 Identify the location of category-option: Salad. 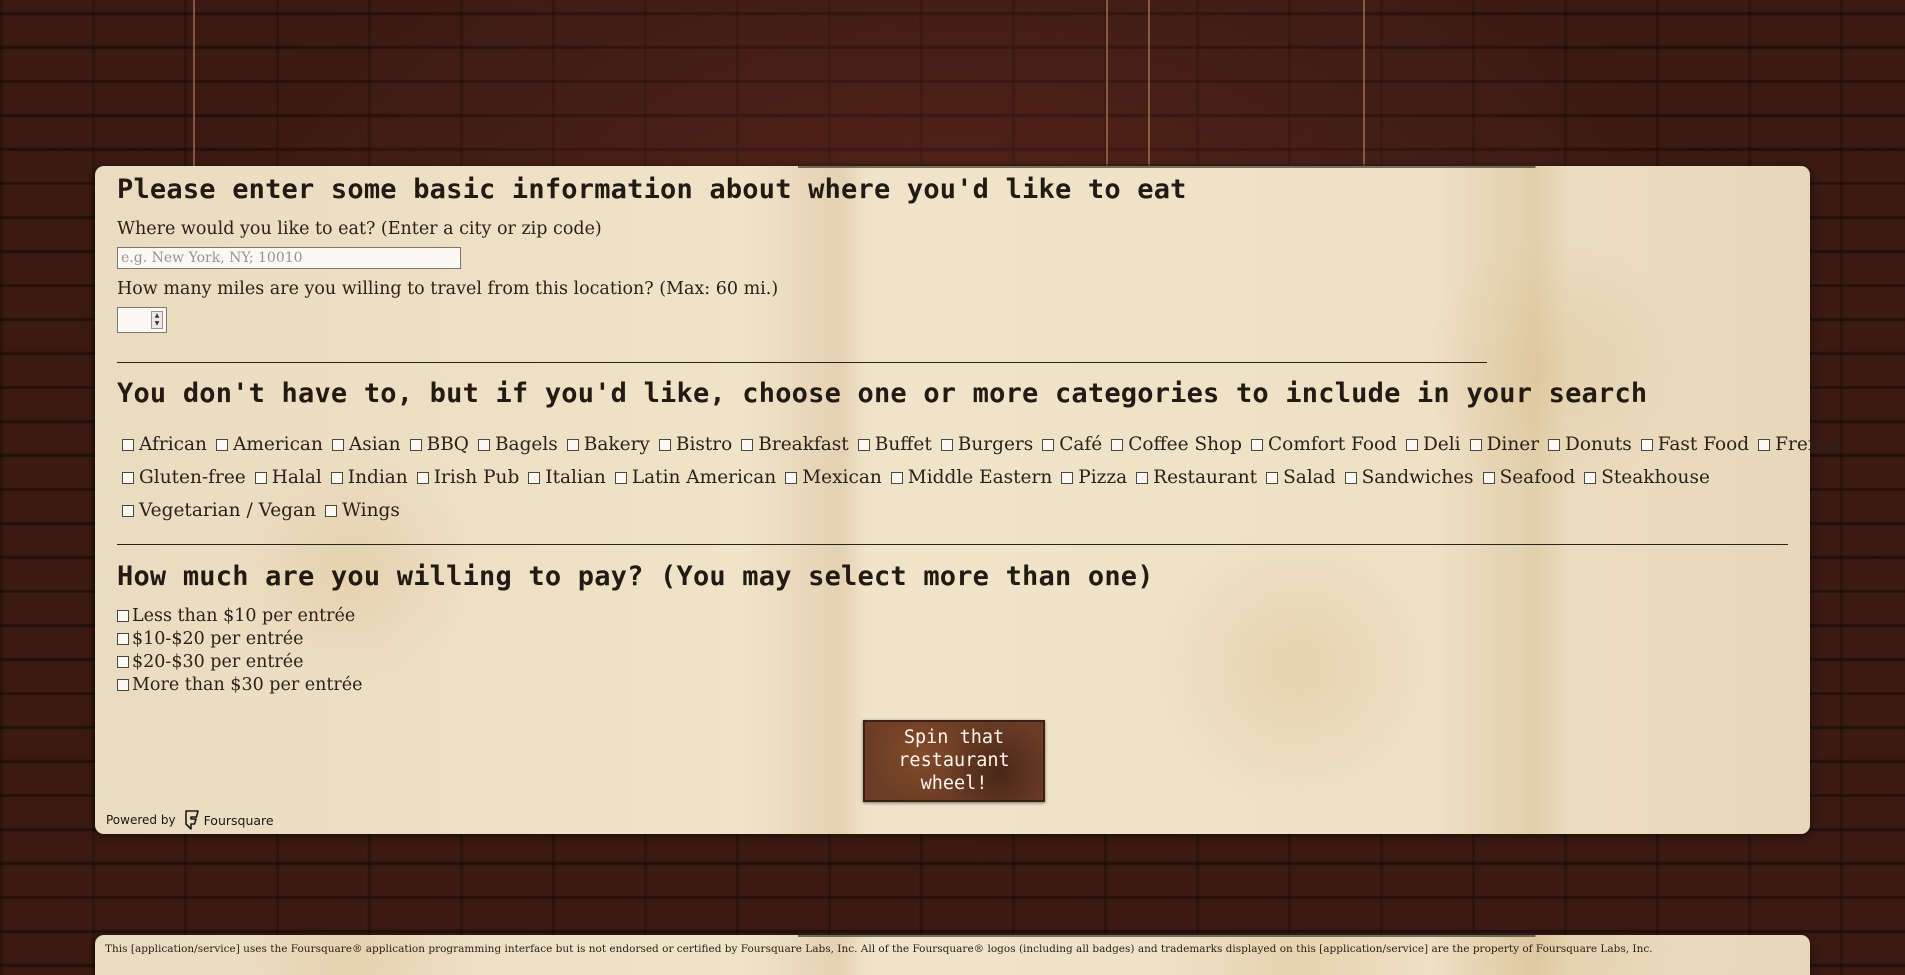
(1298, 477).